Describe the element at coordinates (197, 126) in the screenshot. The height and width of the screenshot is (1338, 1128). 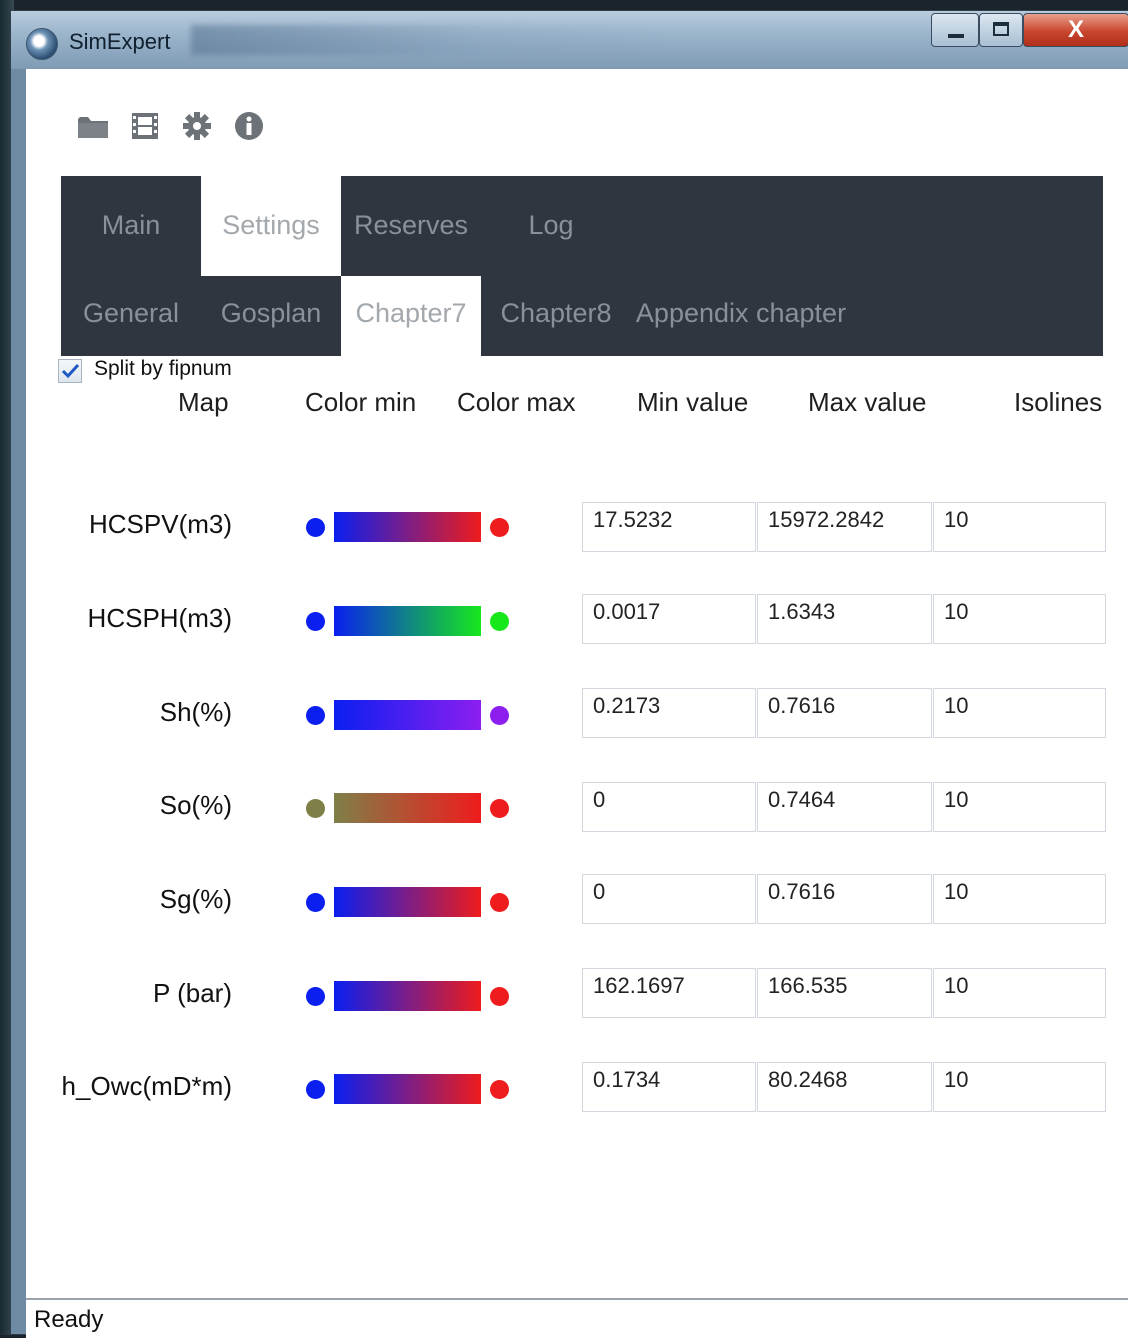
I see `gear-icon` at that location.